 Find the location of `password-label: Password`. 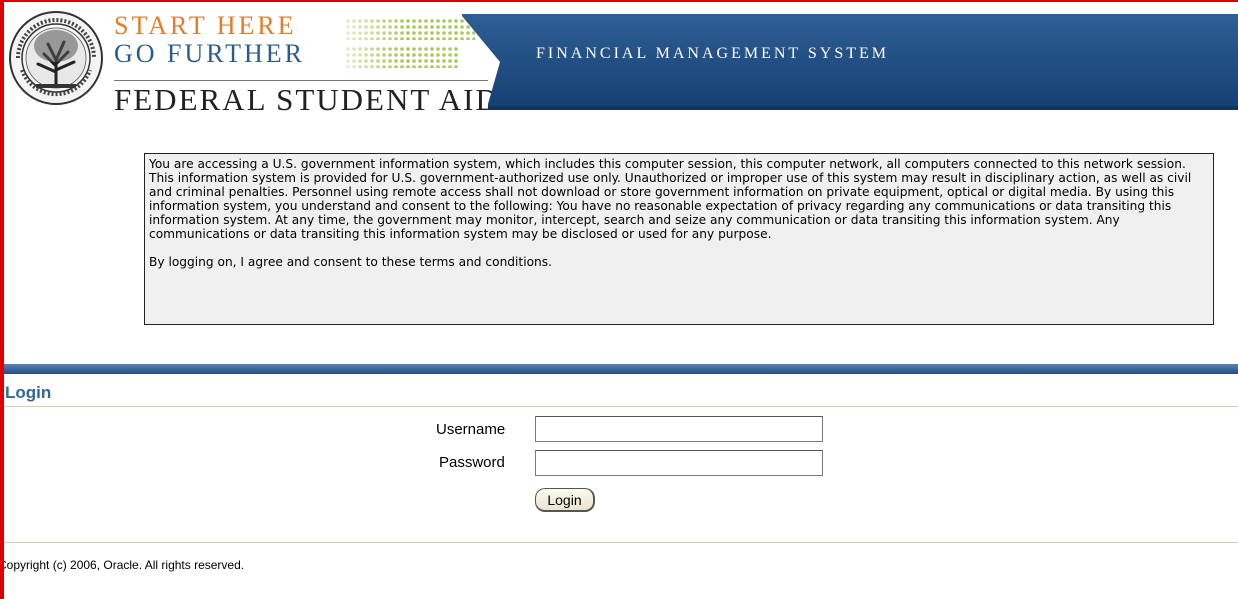

password-label: Password is located at coordinates (472, 462).